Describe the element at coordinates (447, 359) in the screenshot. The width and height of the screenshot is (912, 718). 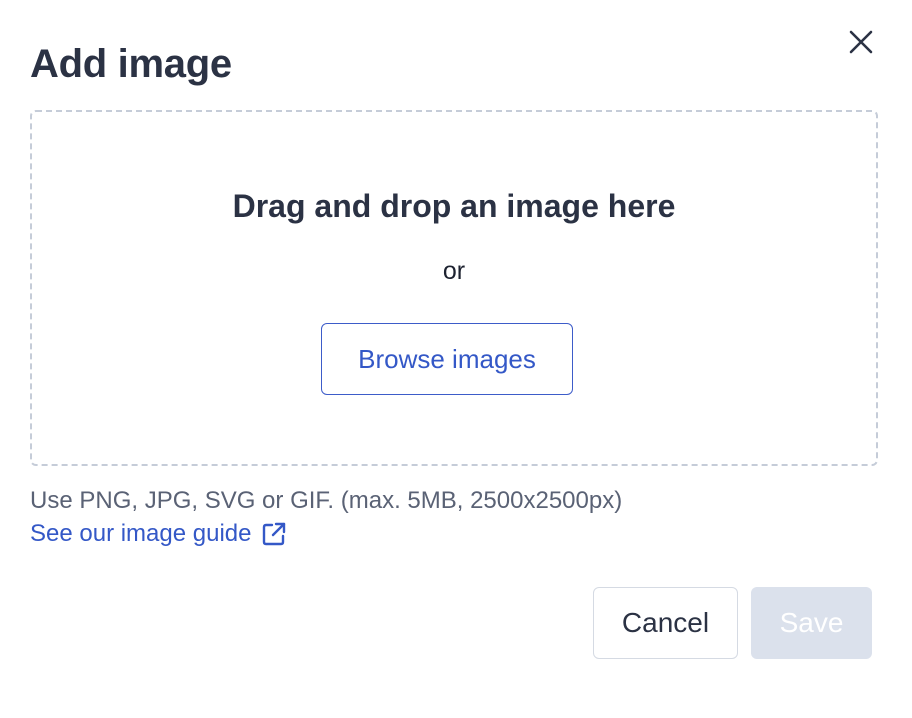
I see `browse-images-button: Browse images` at that location.